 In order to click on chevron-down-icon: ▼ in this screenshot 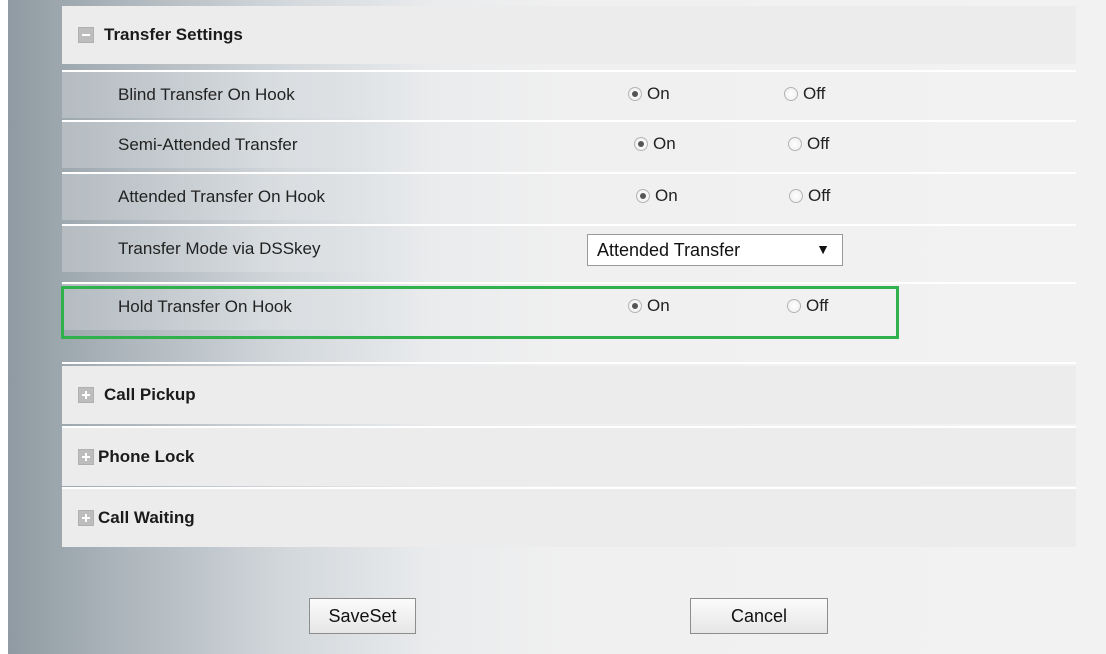, I will do `click(823, 249)`.